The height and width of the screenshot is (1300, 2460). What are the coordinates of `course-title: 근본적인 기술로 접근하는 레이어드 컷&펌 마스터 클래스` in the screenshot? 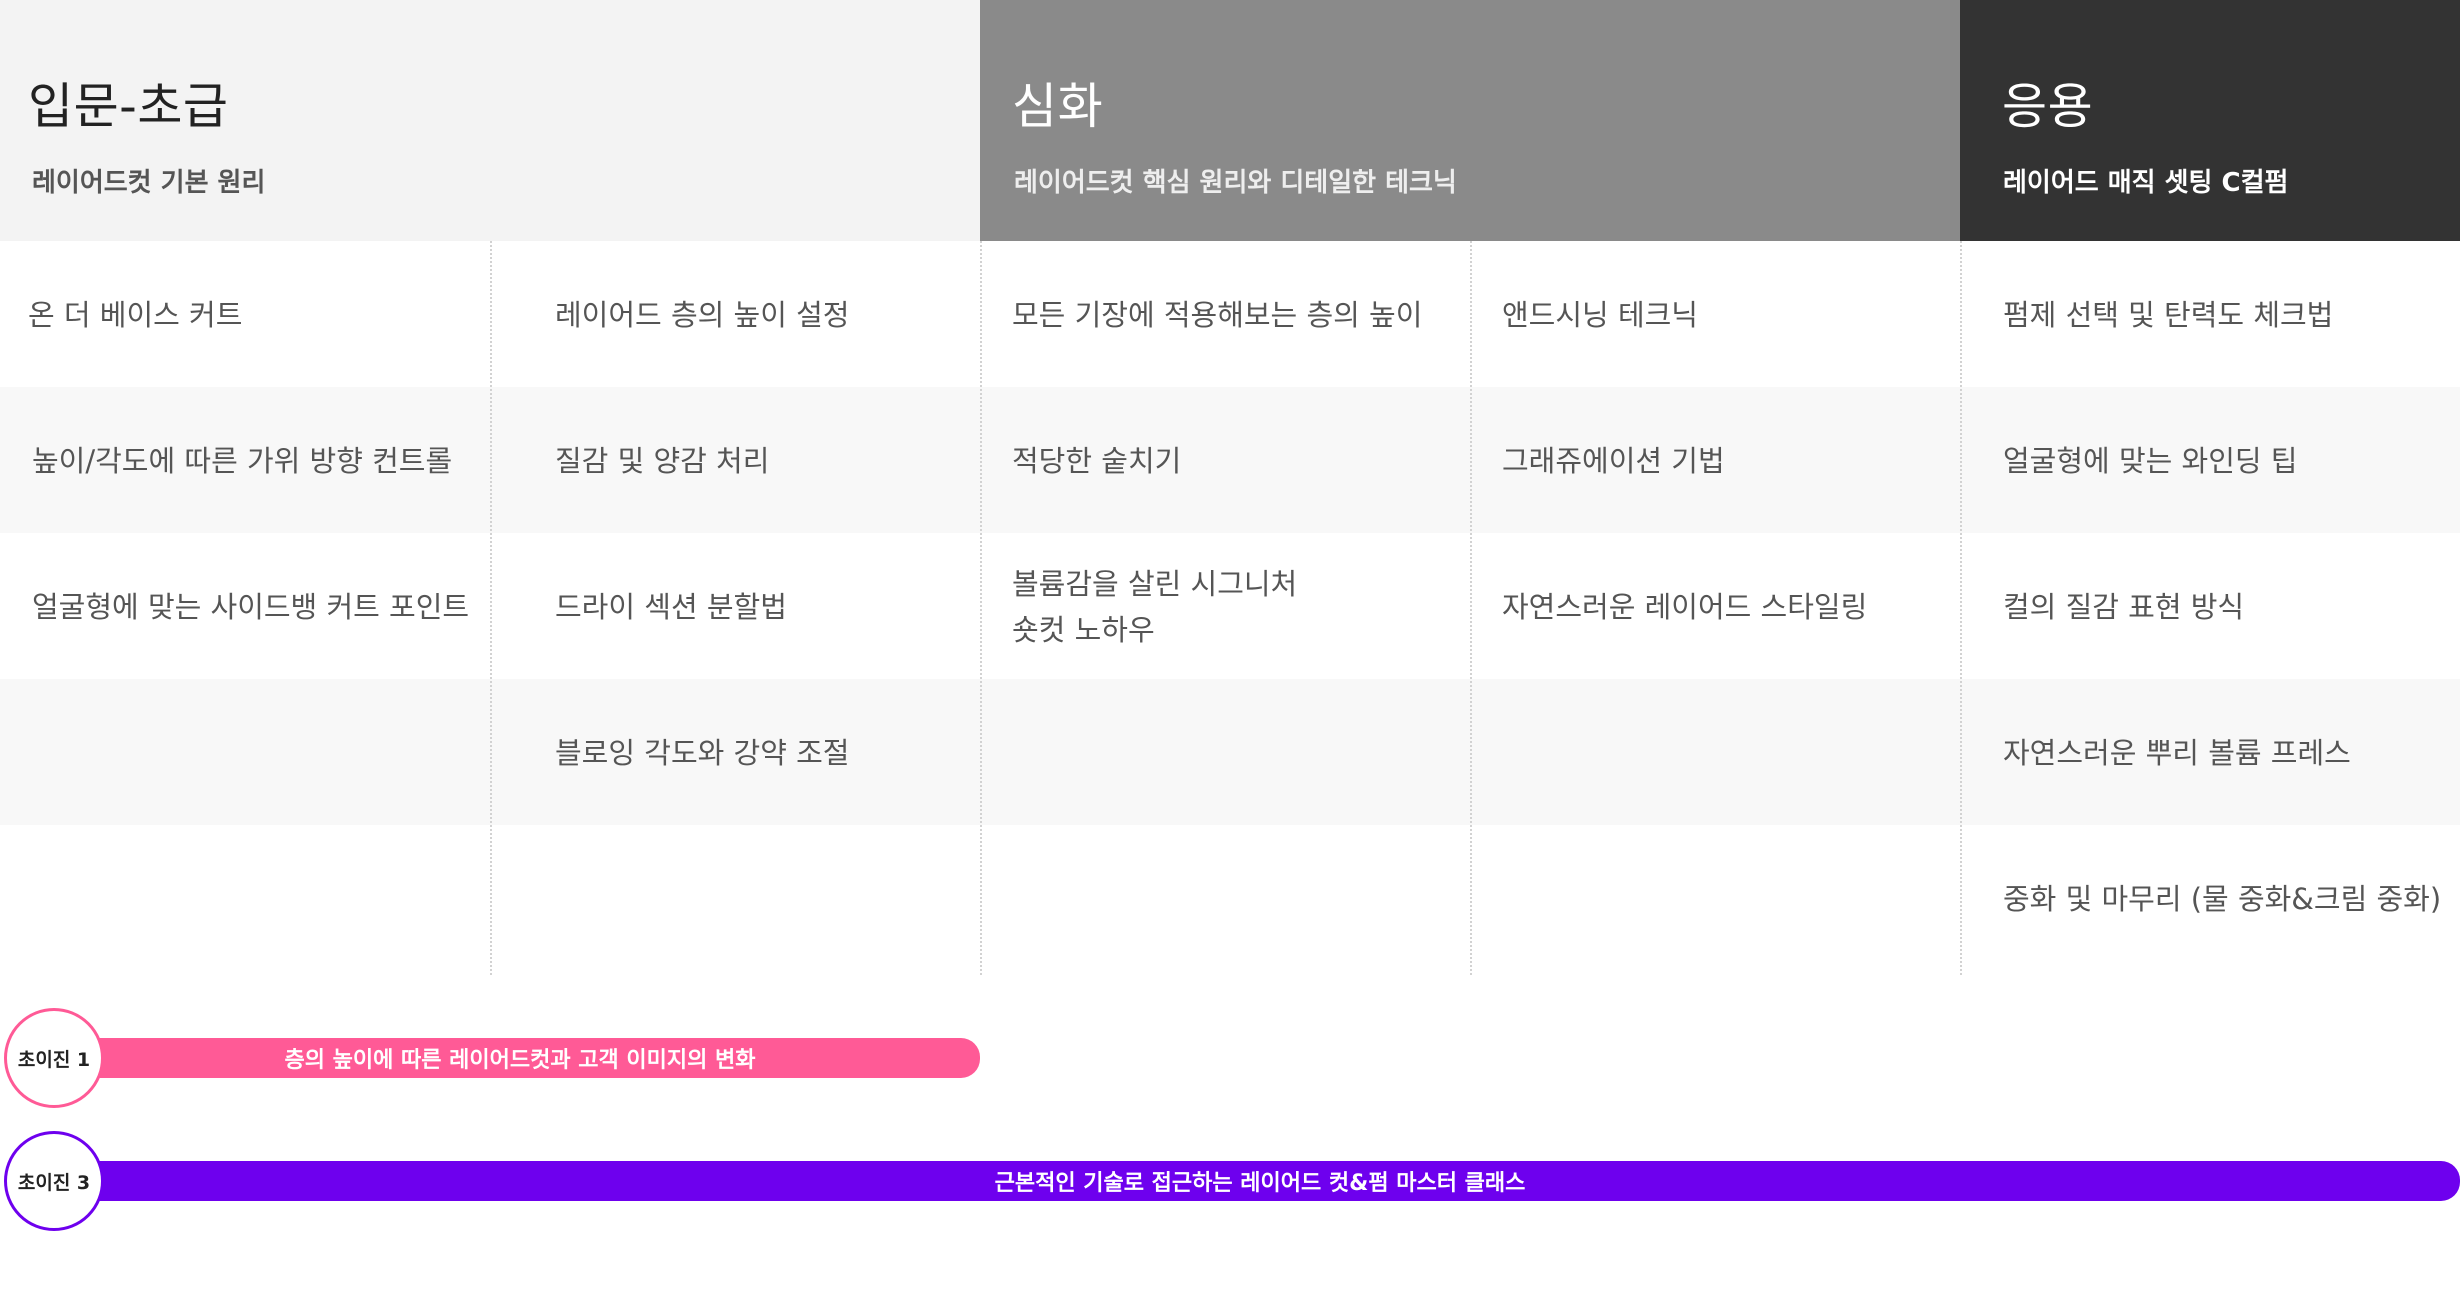 It's located at (1260, 1183).